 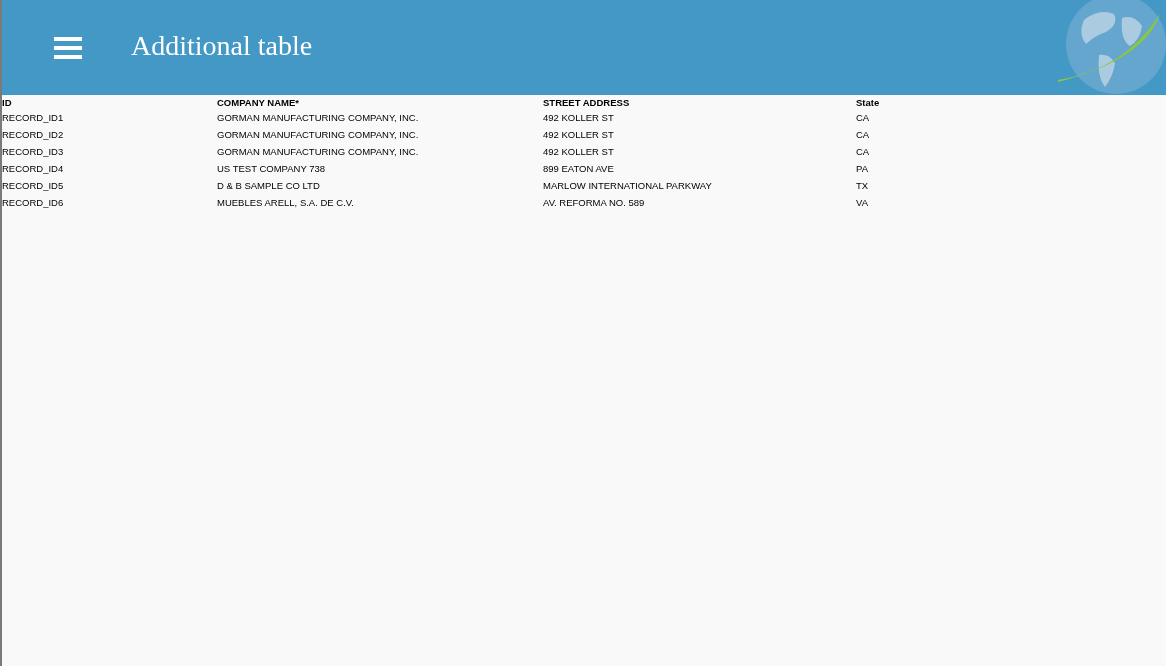 What do you see at coordinates (586, 102) in the screenshot?
I see `column-header: STREET ADDRESS` at bounding box center [586, 102].